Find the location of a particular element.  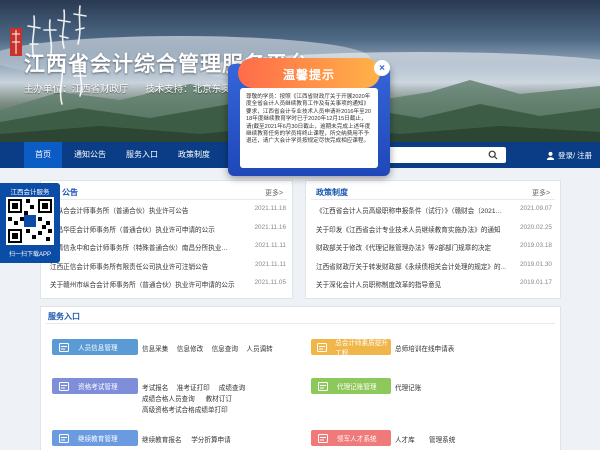

service-link: 人员调转 is located at coordinates (259, 348).